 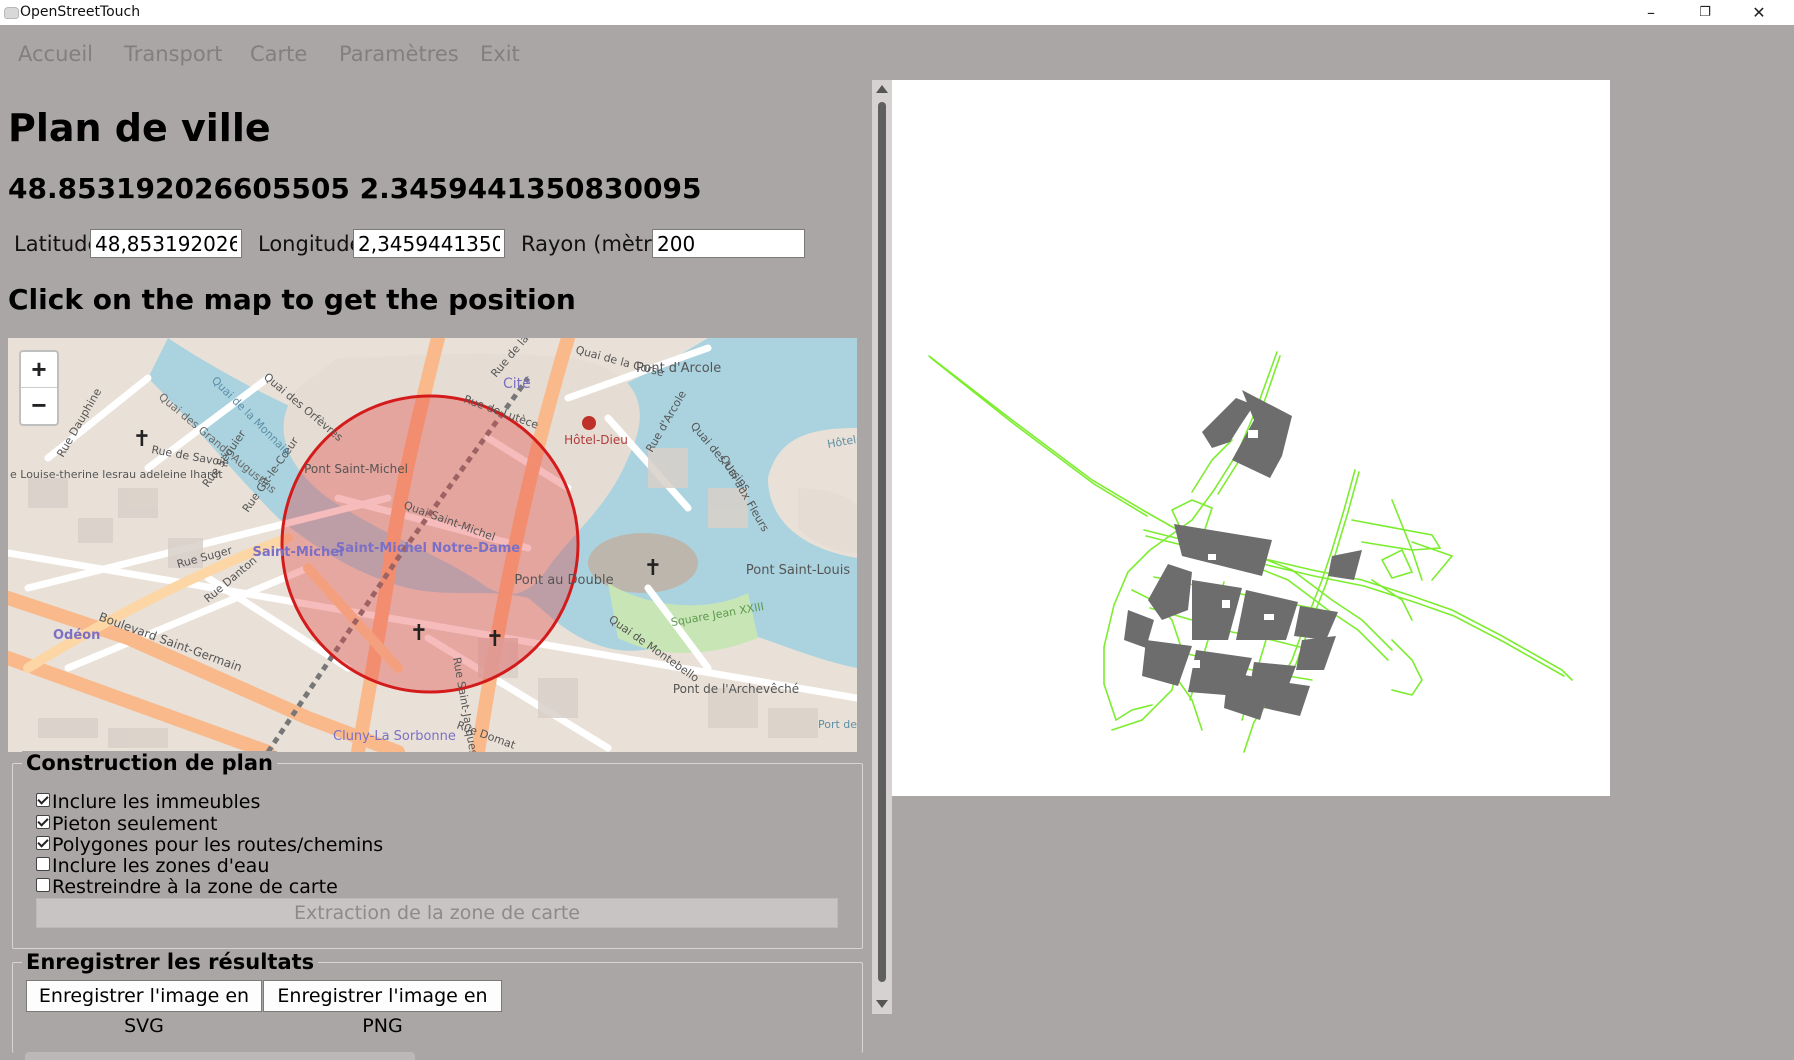 What do you see at coordinates (437, 913) in the screenshot?
I see `extract-map-zone-button: Extraction de la zone de carte` at bounding box center [437, 913].